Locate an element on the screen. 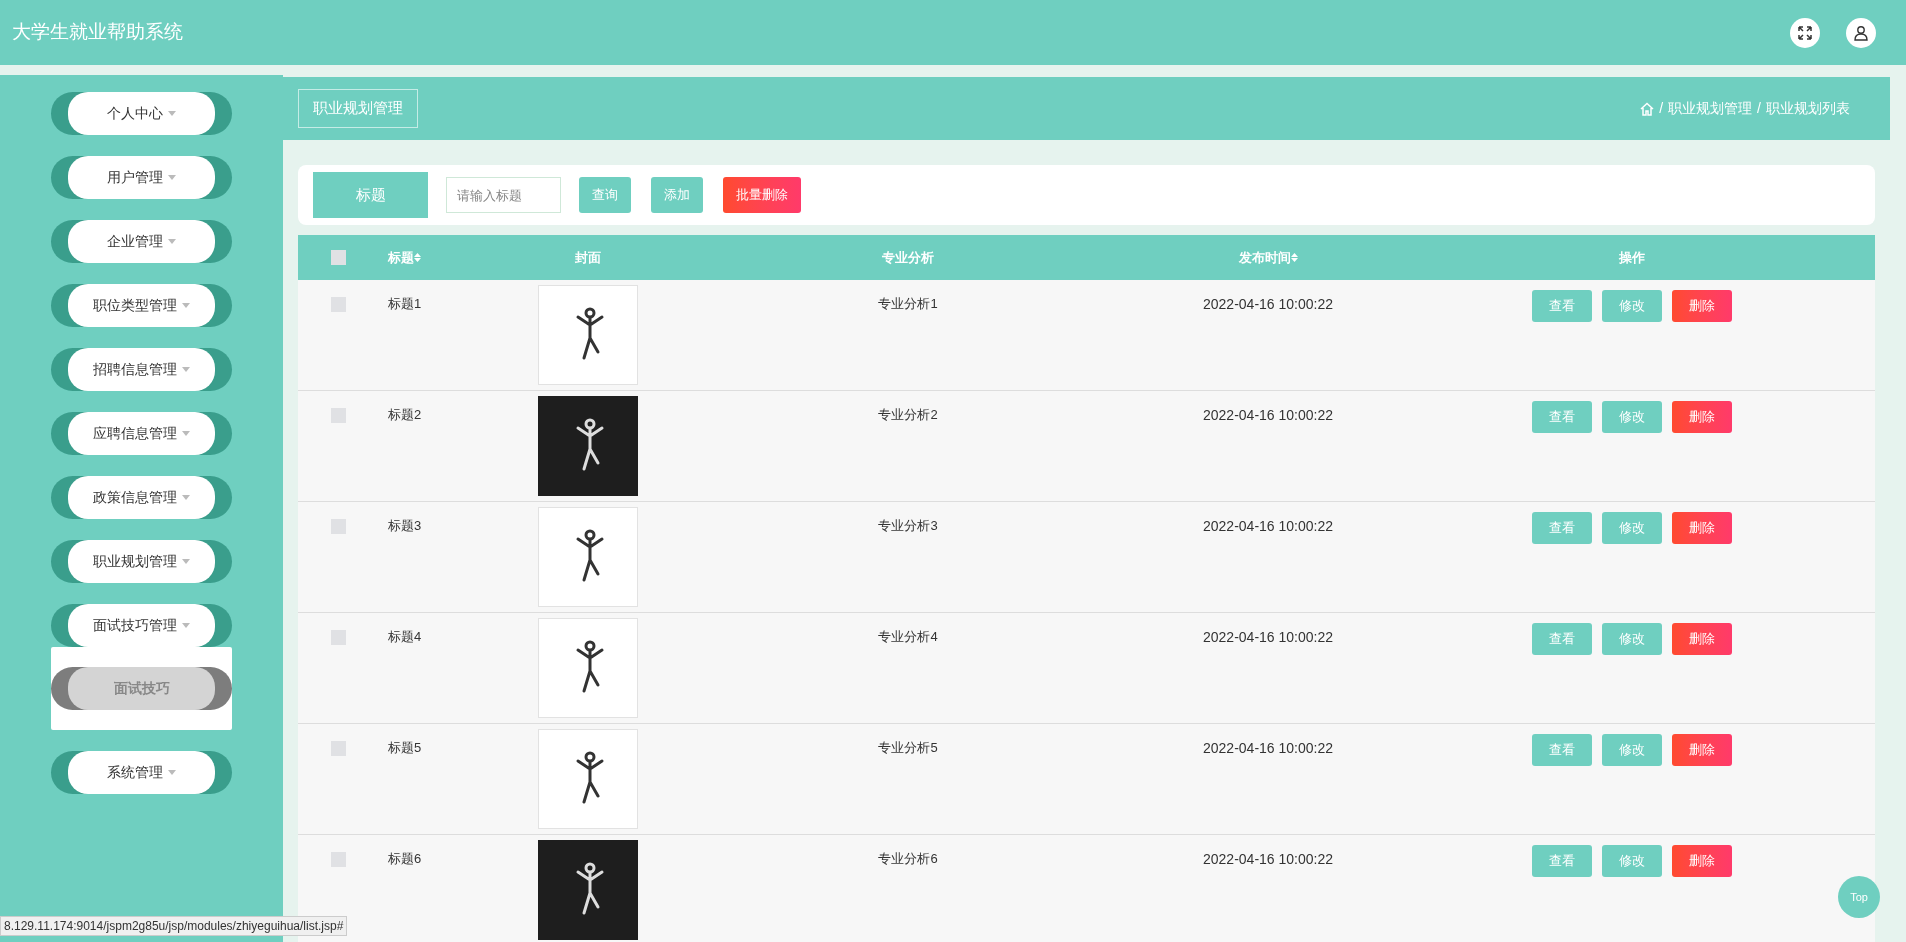 The height and width of the screenshot is (942, 1906). user-button is located at coordinates (1861, 32).